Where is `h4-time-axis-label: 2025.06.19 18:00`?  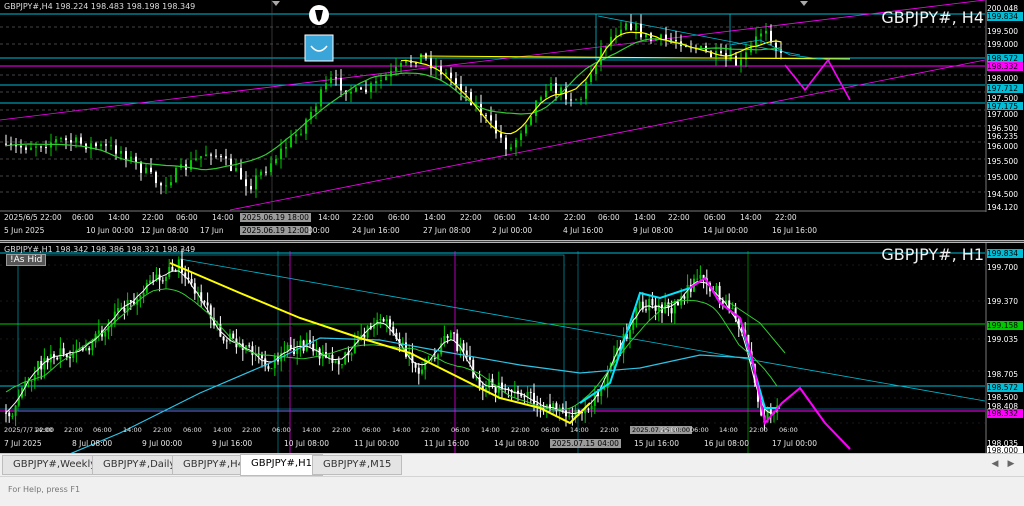 h4-time-axis-label: 2025.06.19 18:00 is located at coordinates (275, 217).